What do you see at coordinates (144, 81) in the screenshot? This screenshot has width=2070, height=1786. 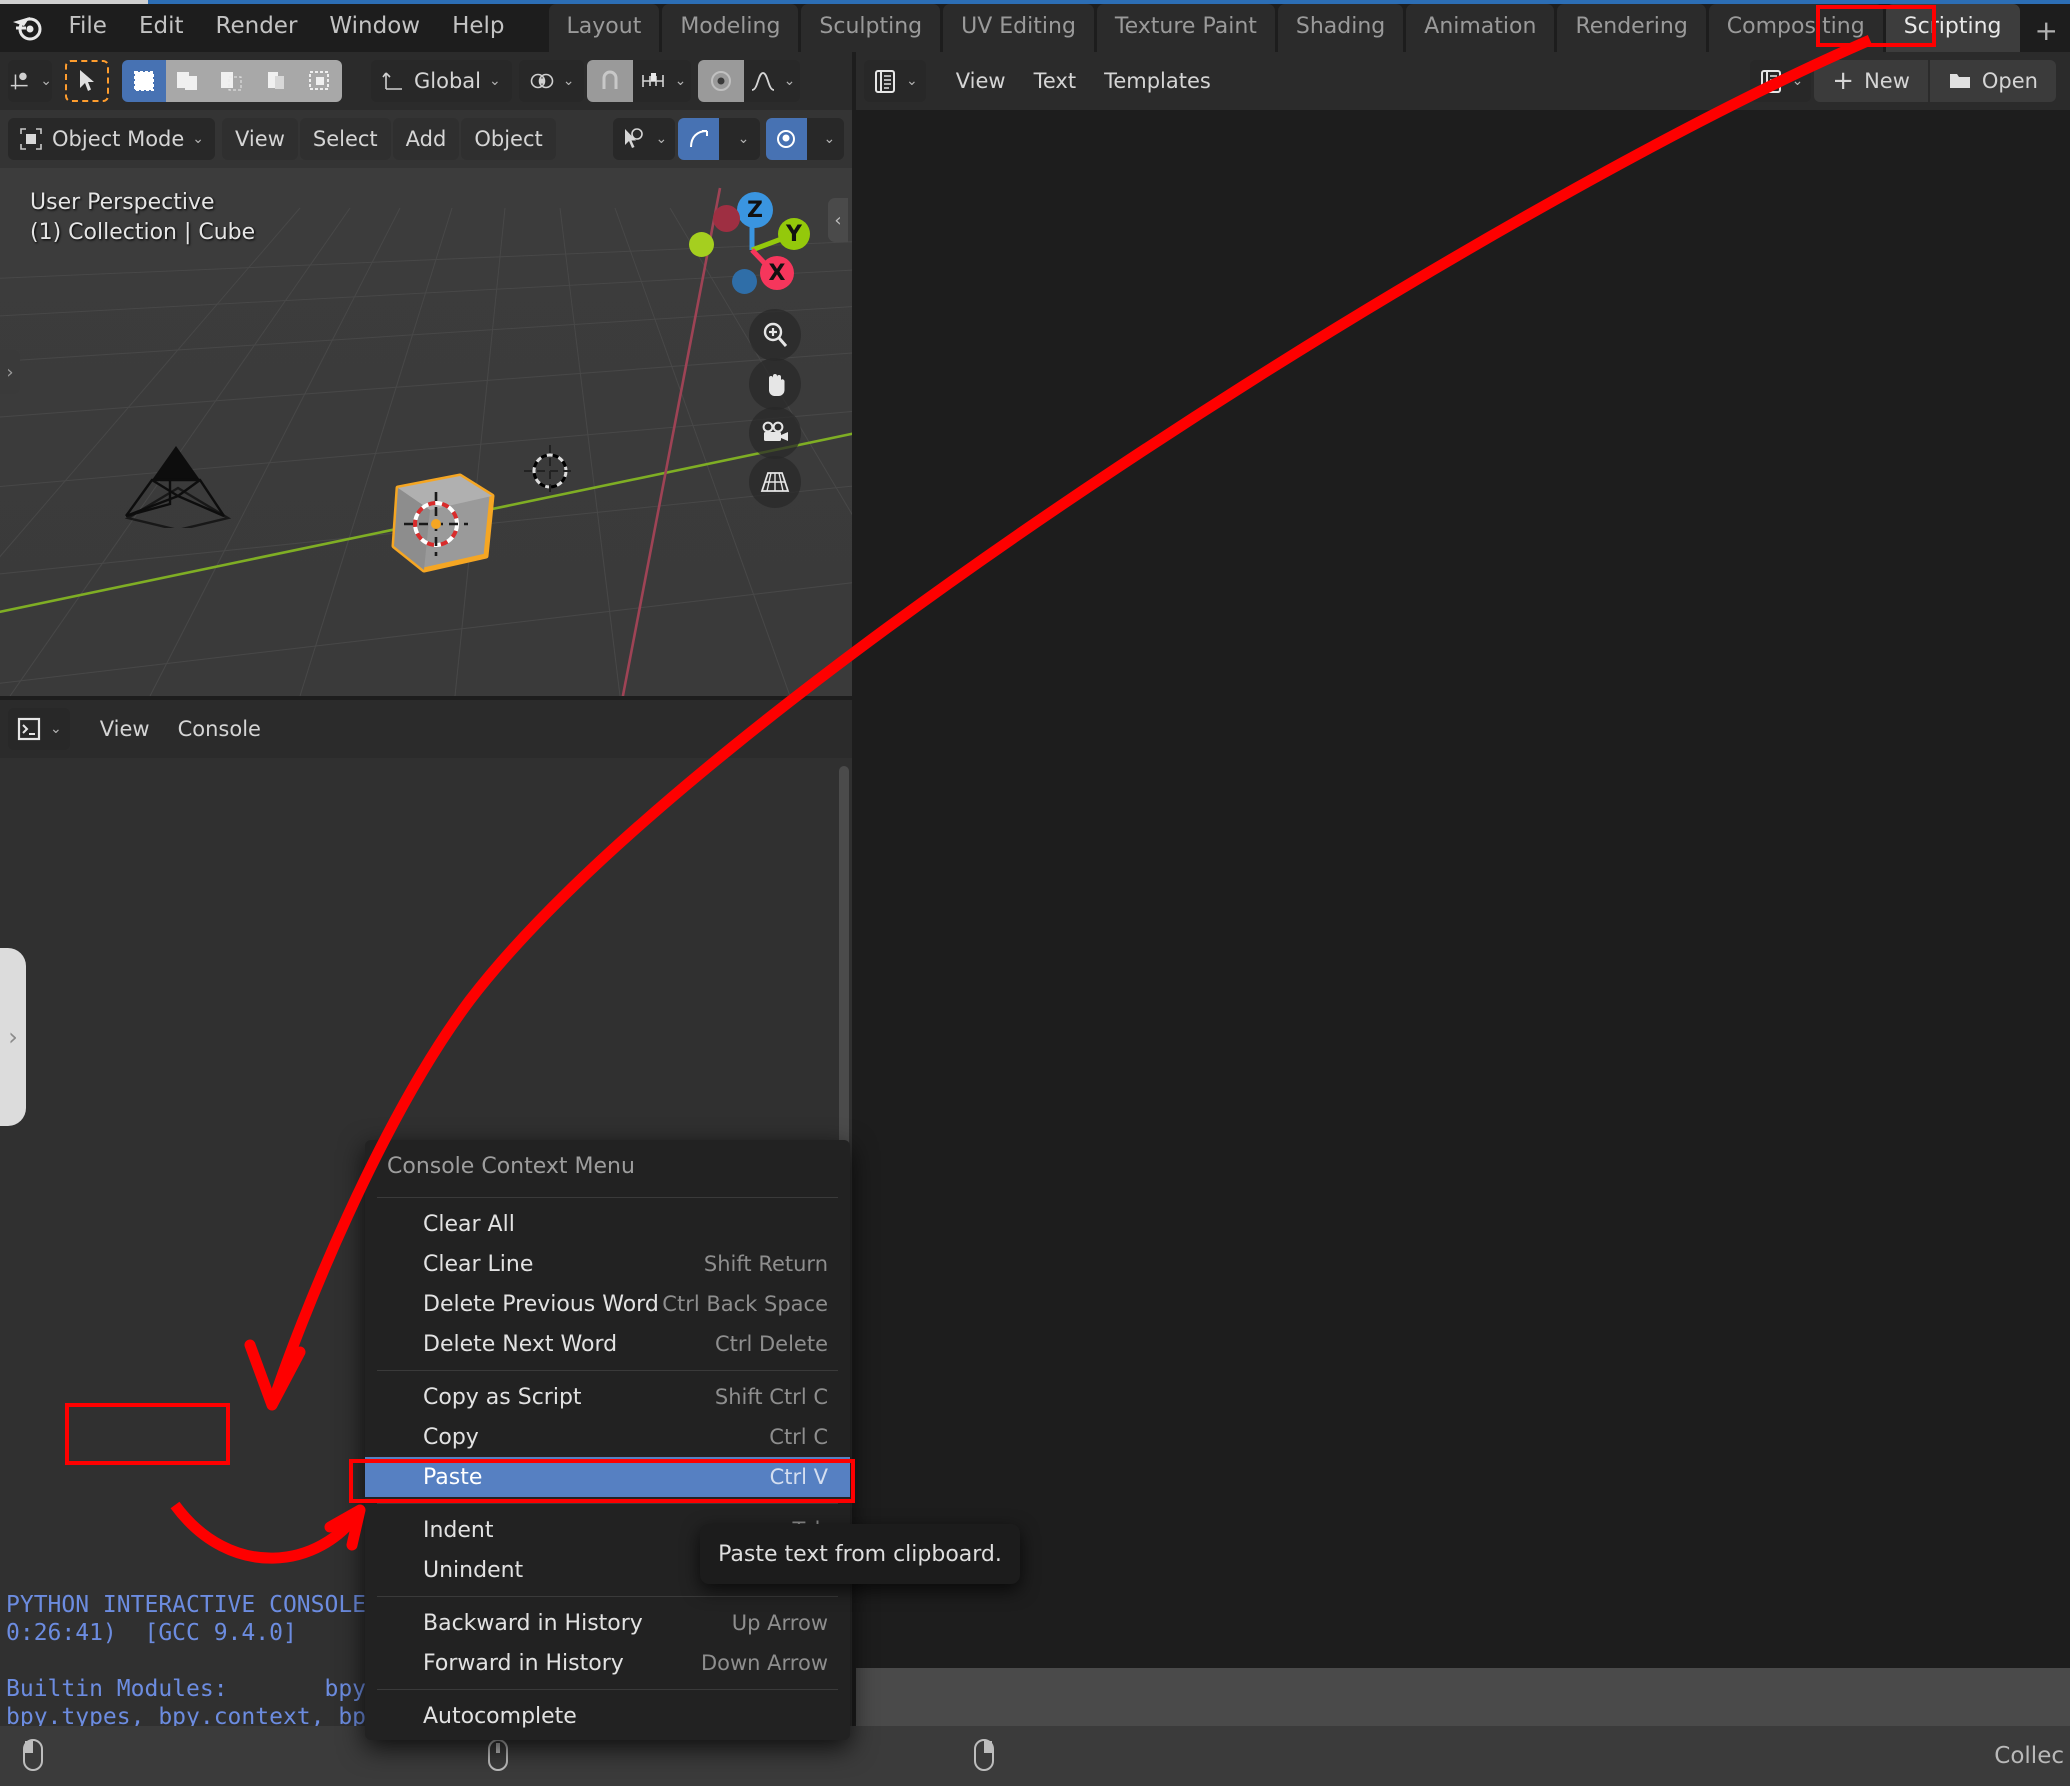 I see `select-box-icon` at bounding box center [144, 81].